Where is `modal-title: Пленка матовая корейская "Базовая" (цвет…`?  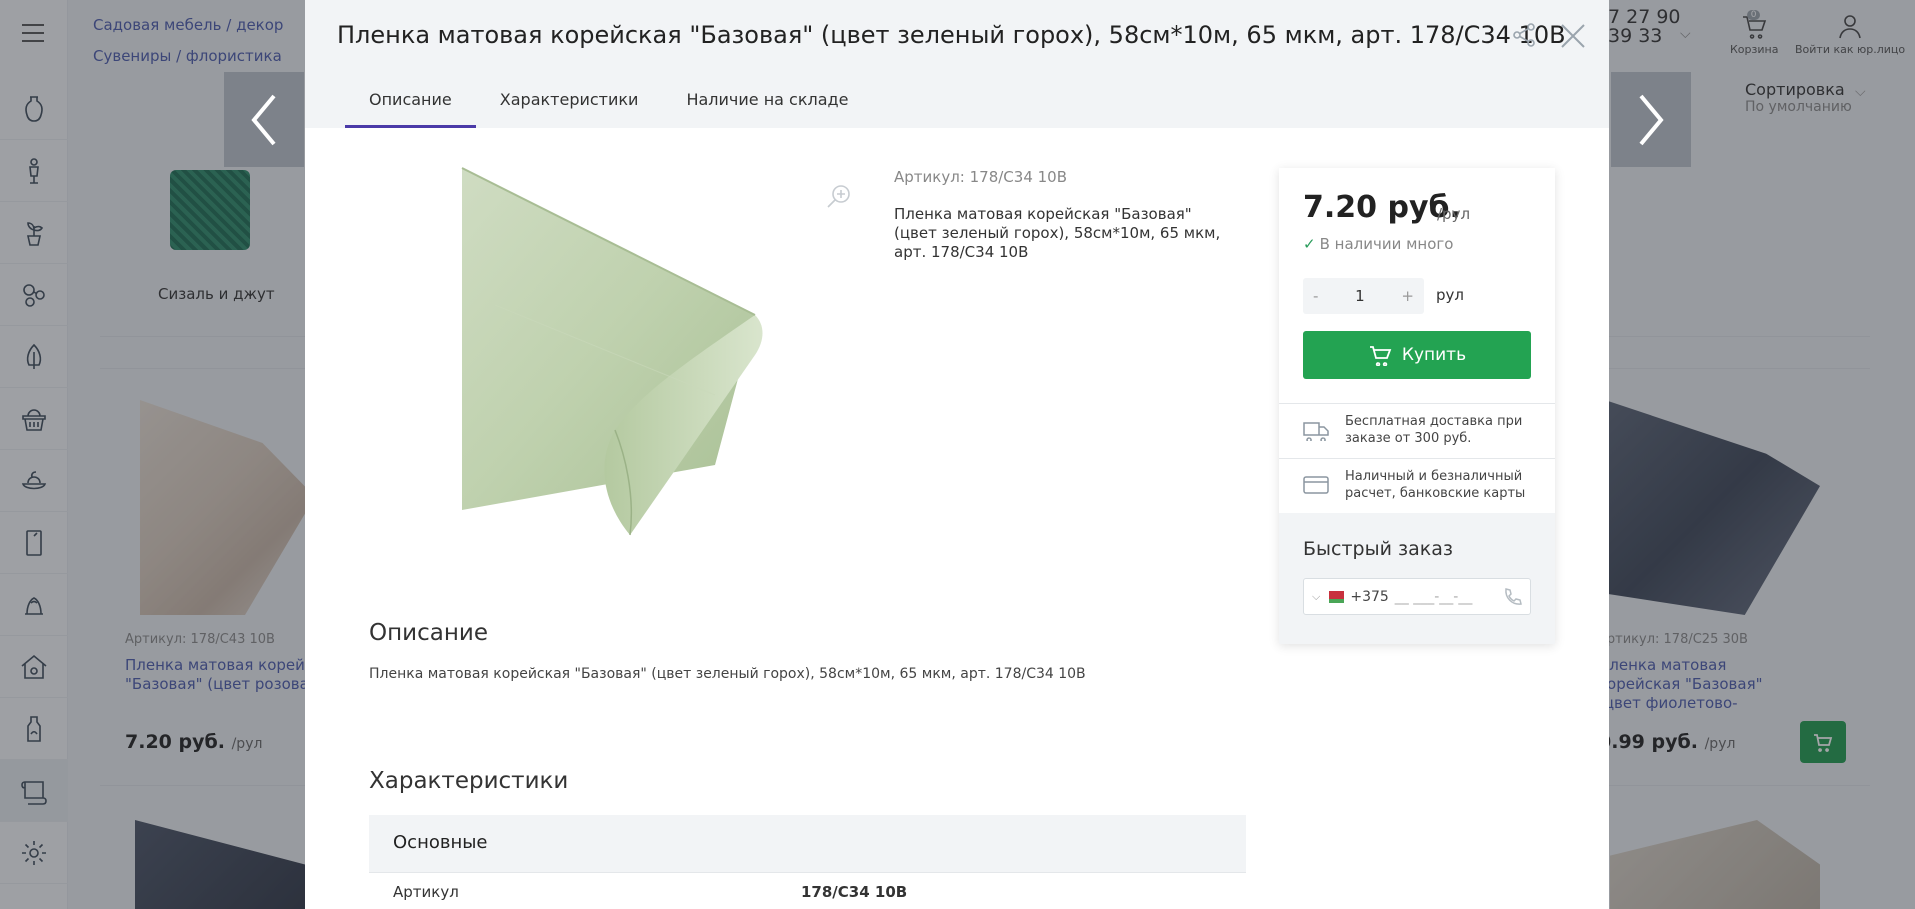
modal-title: Пленка матовая корейская "Базовая" (цвет… is located at coordinates (951, 35).